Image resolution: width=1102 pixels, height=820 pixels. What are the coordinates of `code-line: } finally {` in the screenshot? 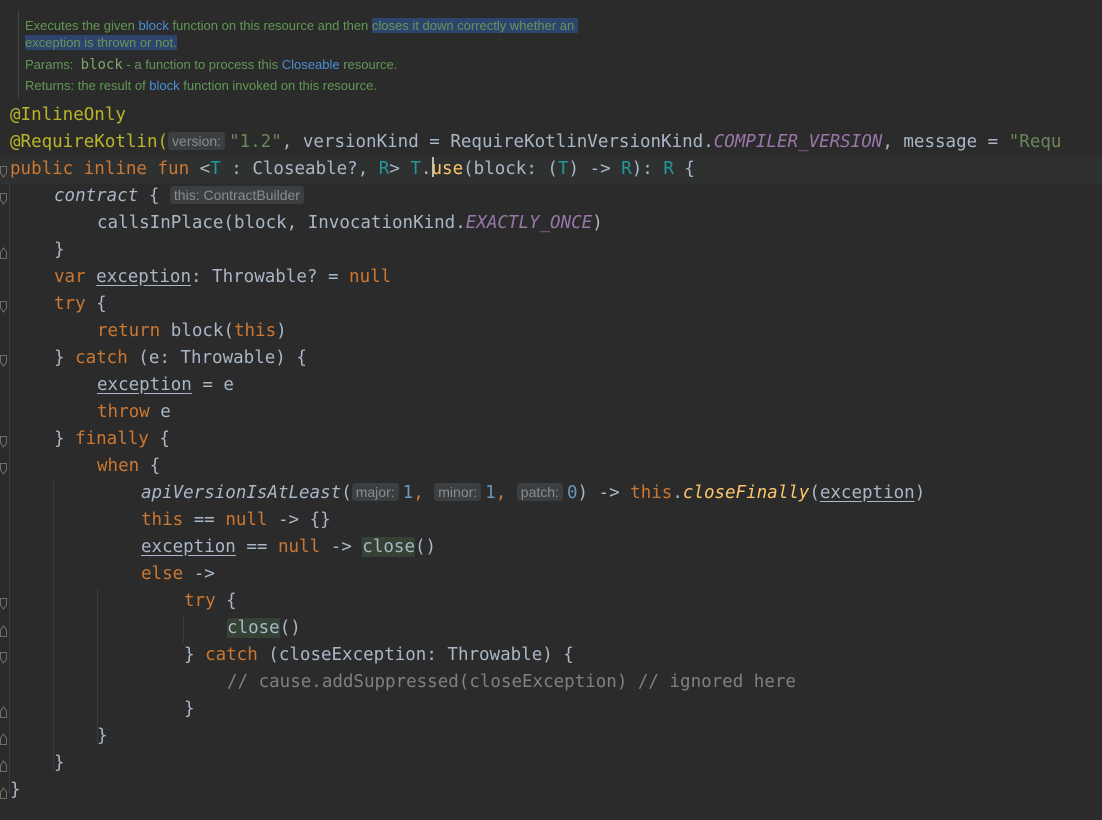 It's located at (112, 439).